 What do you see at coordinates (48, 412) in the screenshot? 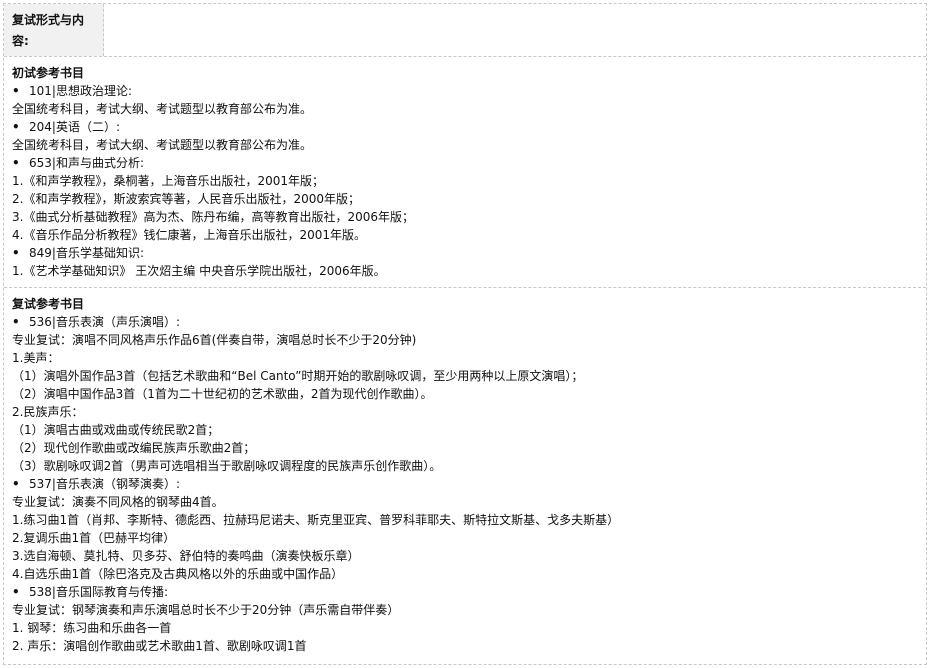
I see `text-line: 2.民族声乐：` at bounding box center [48, 412].